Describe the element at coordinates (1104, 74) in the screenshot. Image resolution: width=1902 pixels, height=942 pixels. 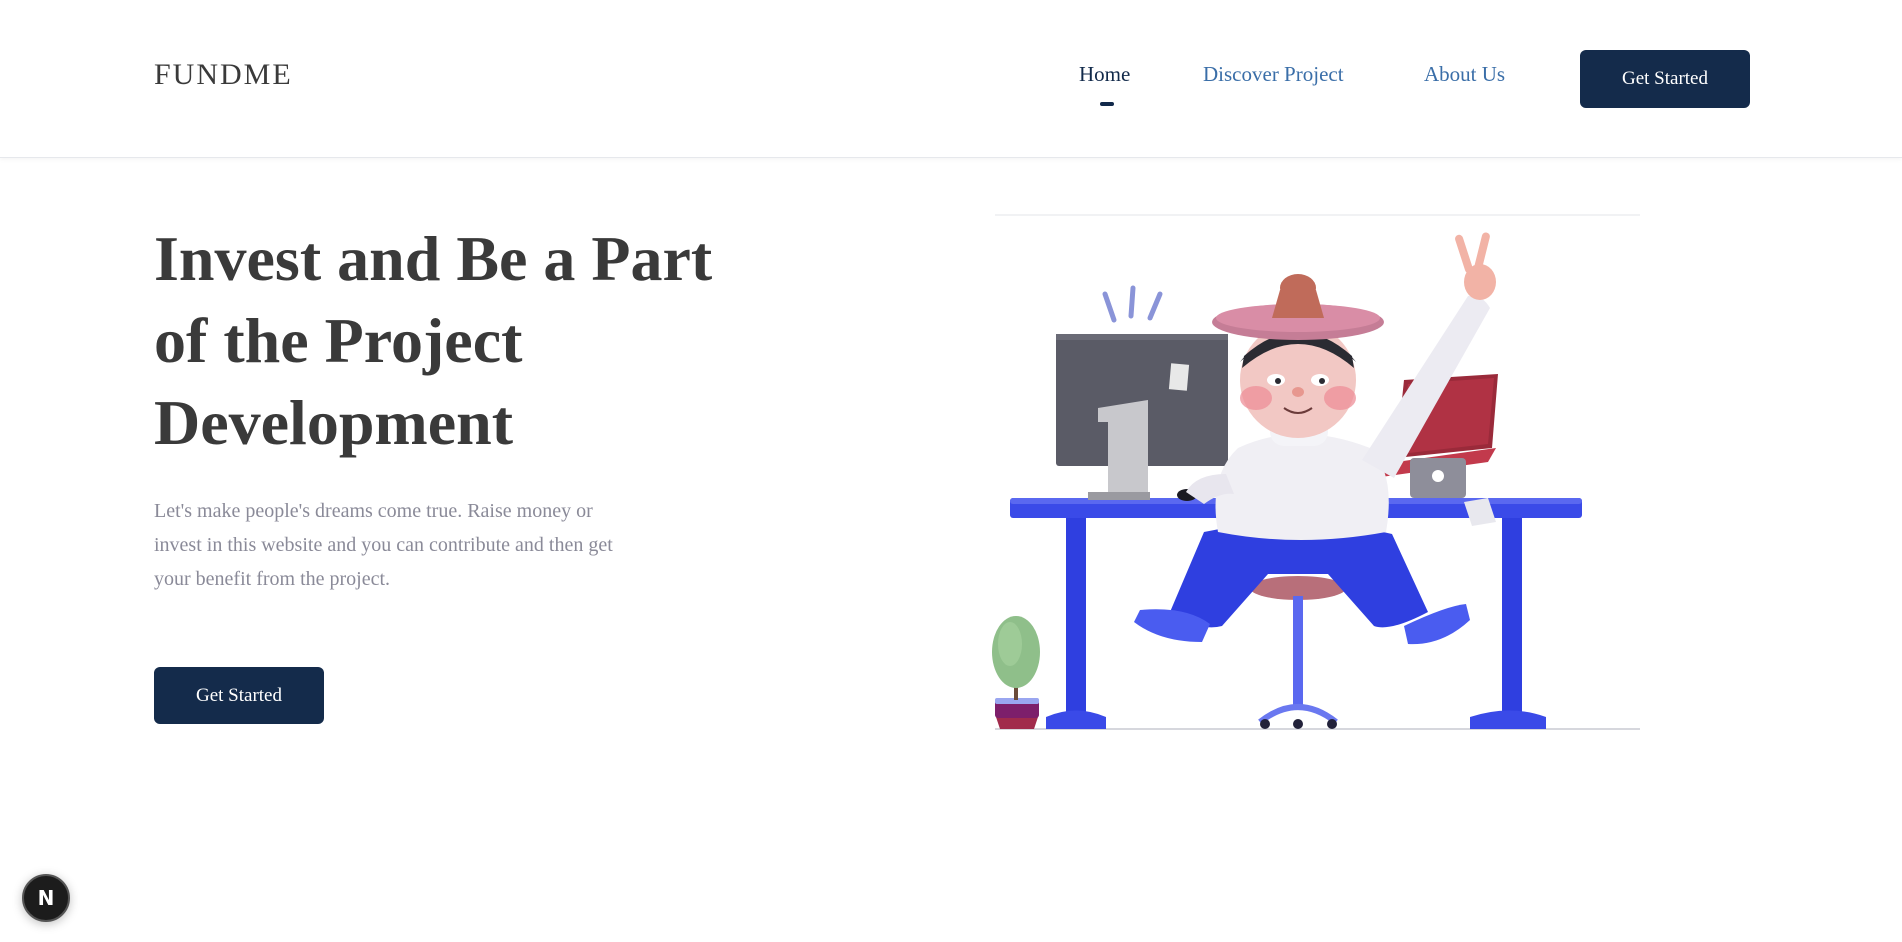
I see `nav-home: Home` at that location.